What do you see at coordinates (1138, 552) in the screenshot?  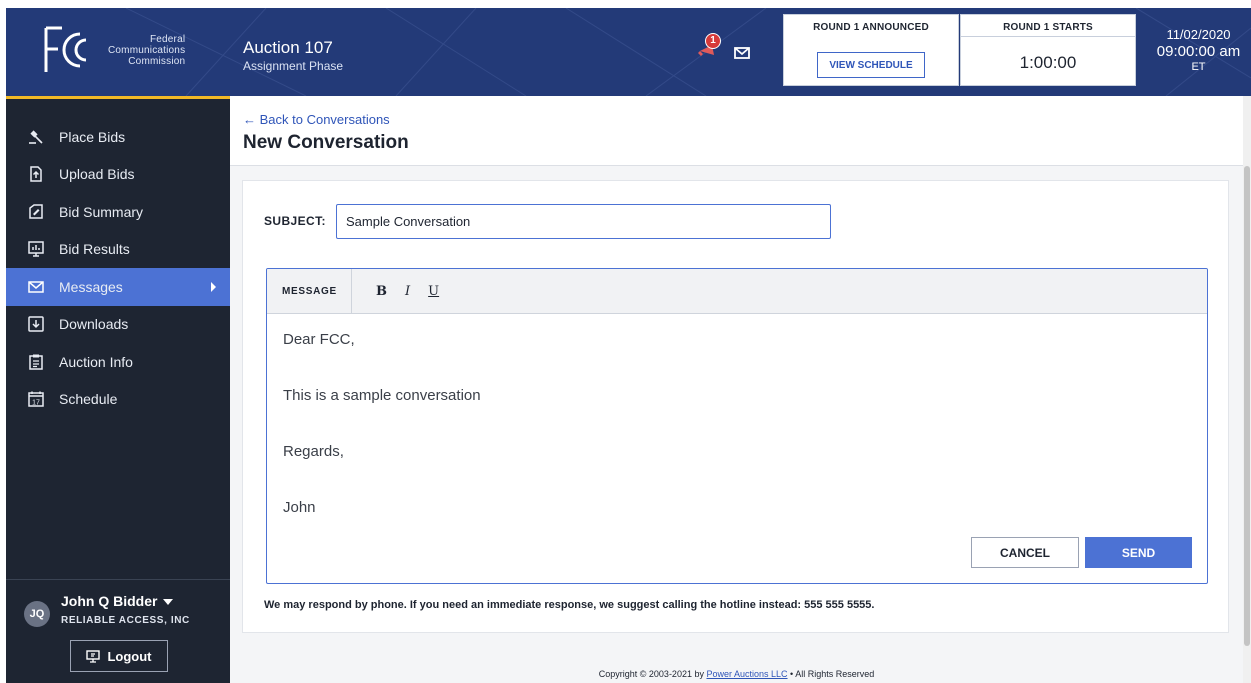 I see `send-button: SEND` at bounding box center [1138, 552].